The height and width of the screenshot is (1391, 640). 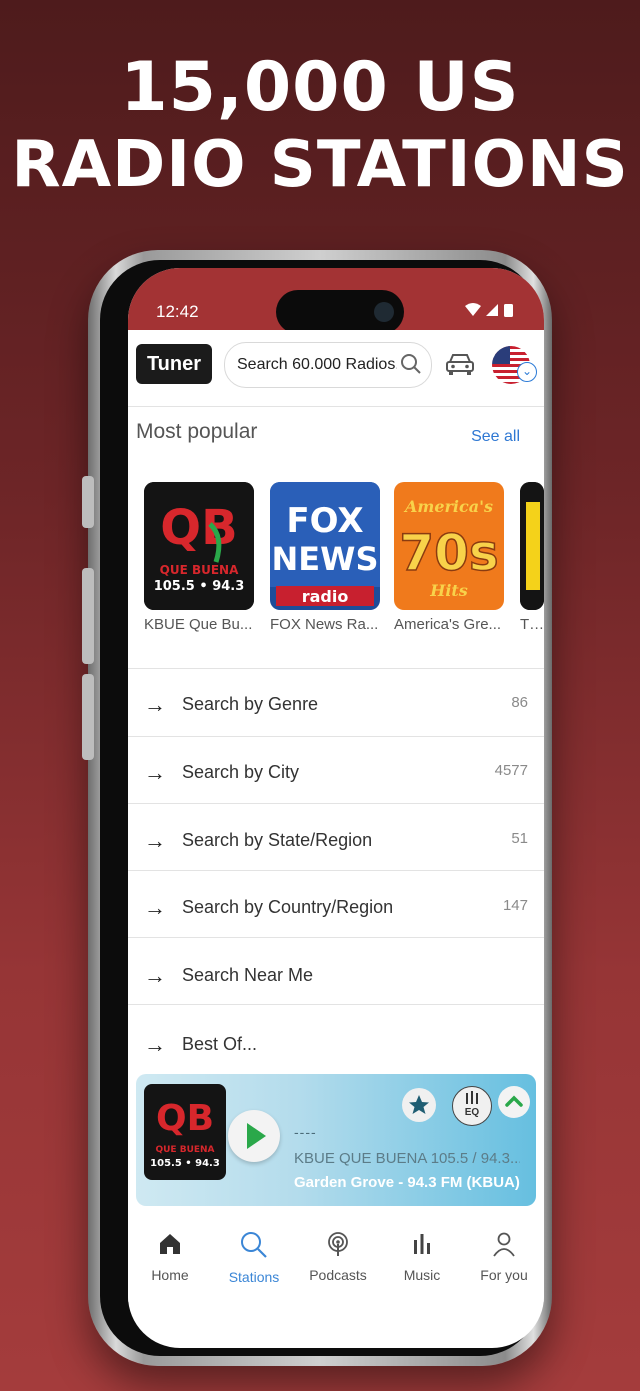 I want to click on menu-item-label: Search by State/Region, so click(x=277, y=840).